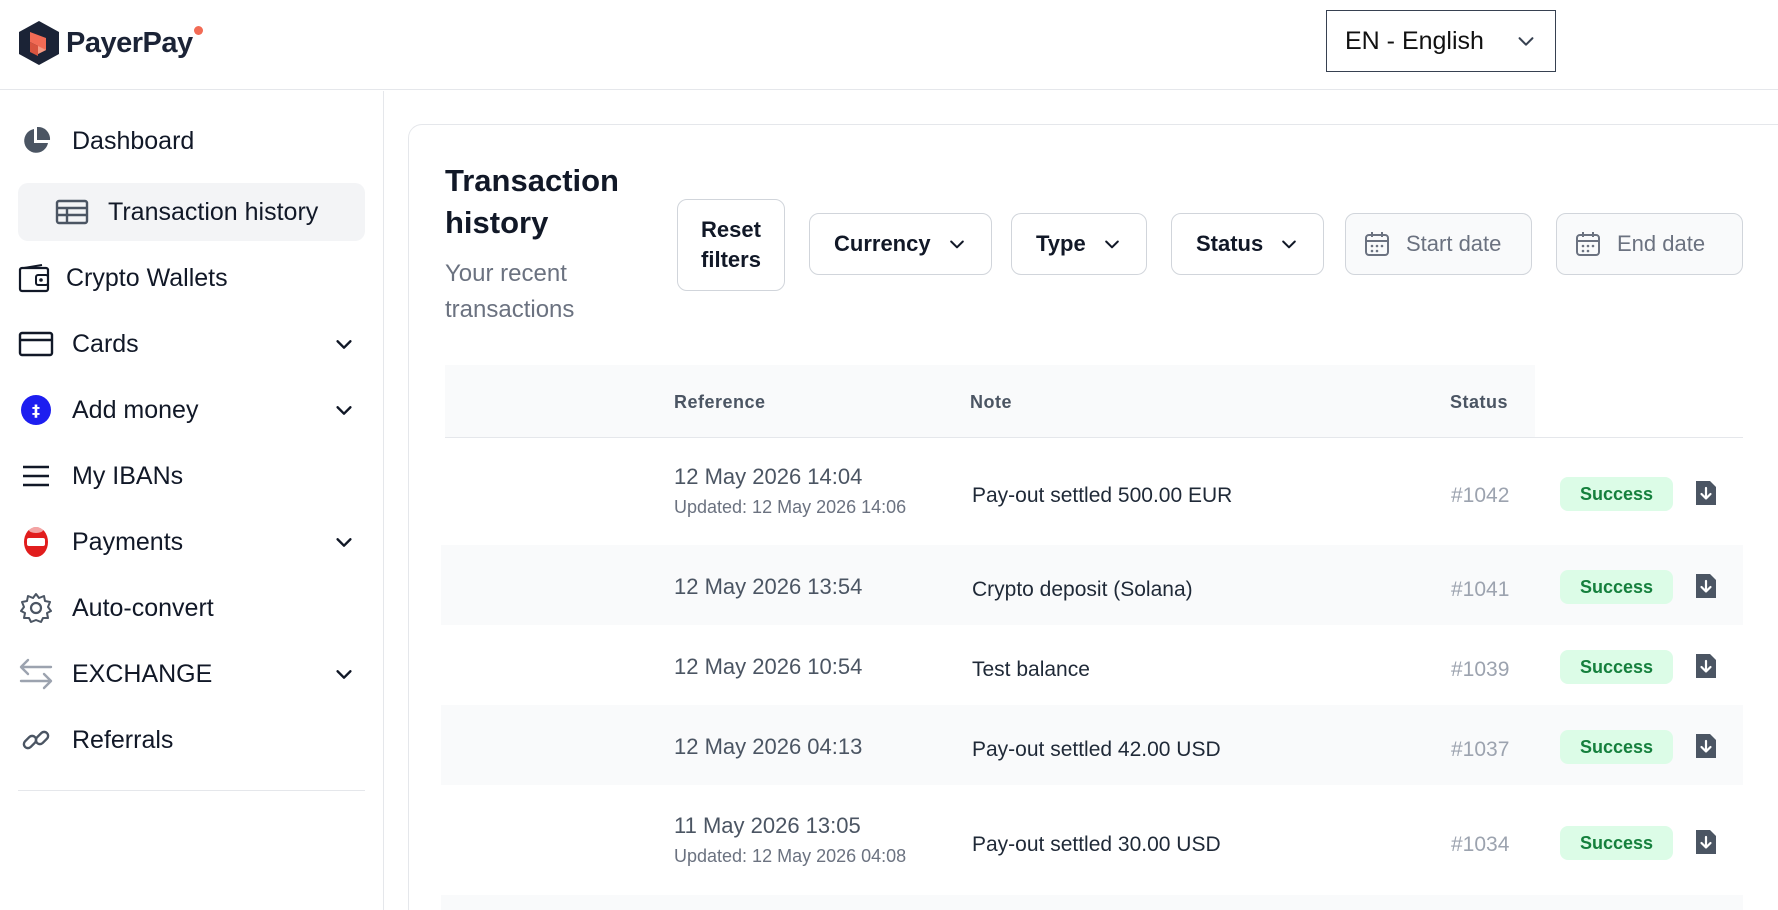  Describe the element at coordinates (36, 344) in the screenshot. I see `card-icon` at that location.